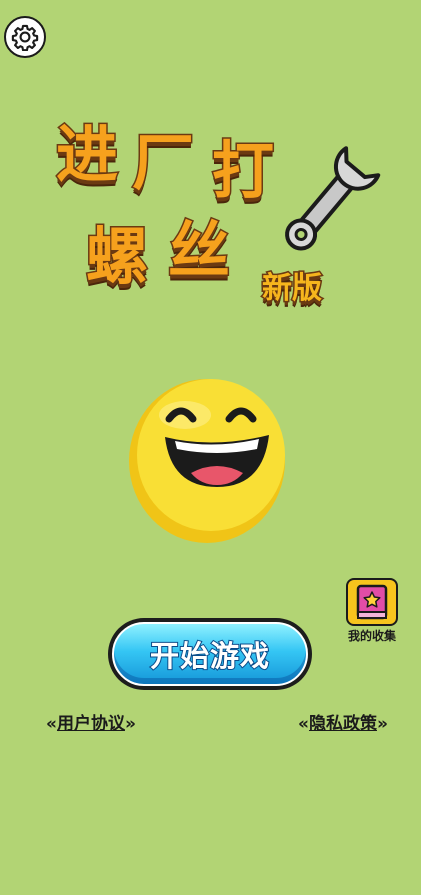 The height and width of the screenshot is (895, 421). Describe the element at coordinates (207, 461) in the screenshot. I see `laughing-smiley-icon` at that location.